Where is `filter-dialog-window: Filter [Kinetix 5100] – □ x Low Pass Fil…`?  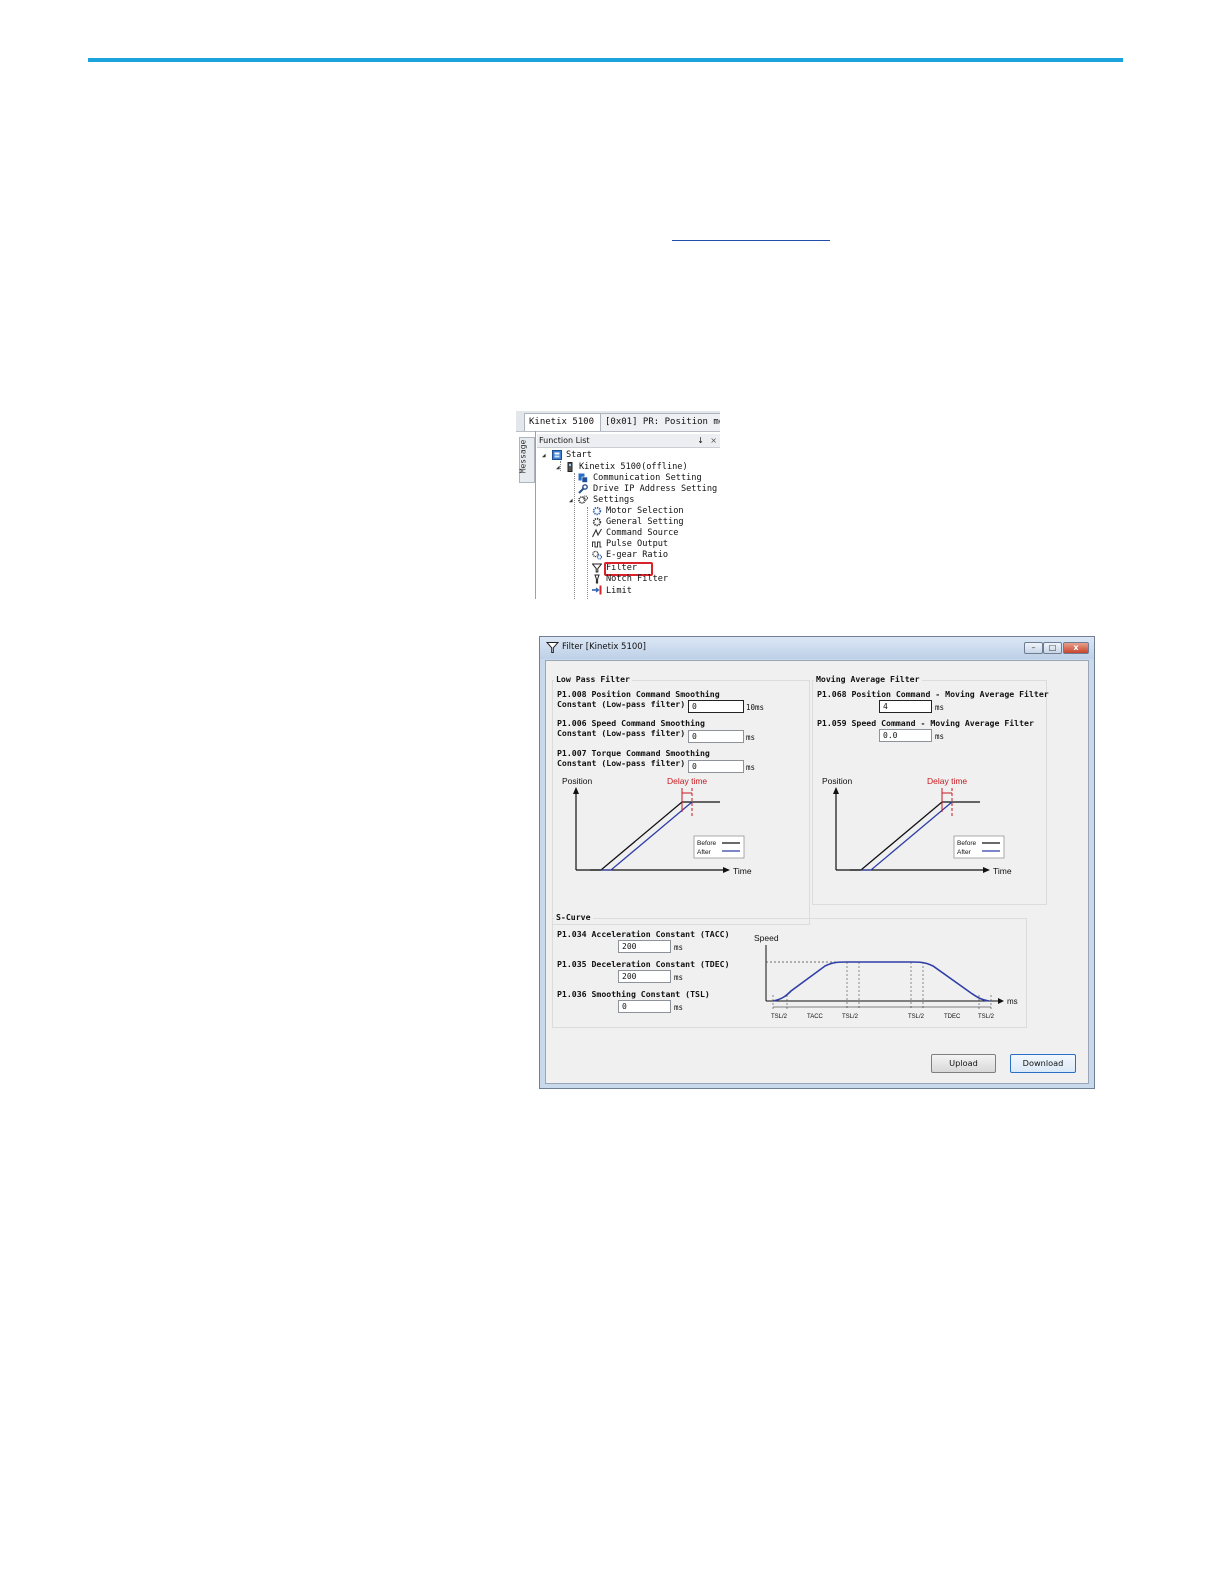 filter-dialog-window: Filter [Kinetix 5100] – □ x Low Pass Fil… is located at coordinates (817, 862).